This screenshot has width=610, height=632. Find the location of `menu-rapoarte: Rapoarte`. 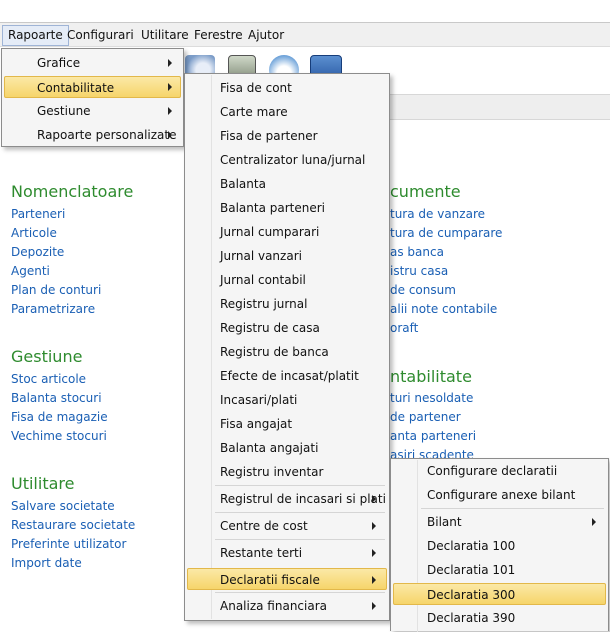

menu-rapoarte: Rapoarte is located at coordinates (35, 35).